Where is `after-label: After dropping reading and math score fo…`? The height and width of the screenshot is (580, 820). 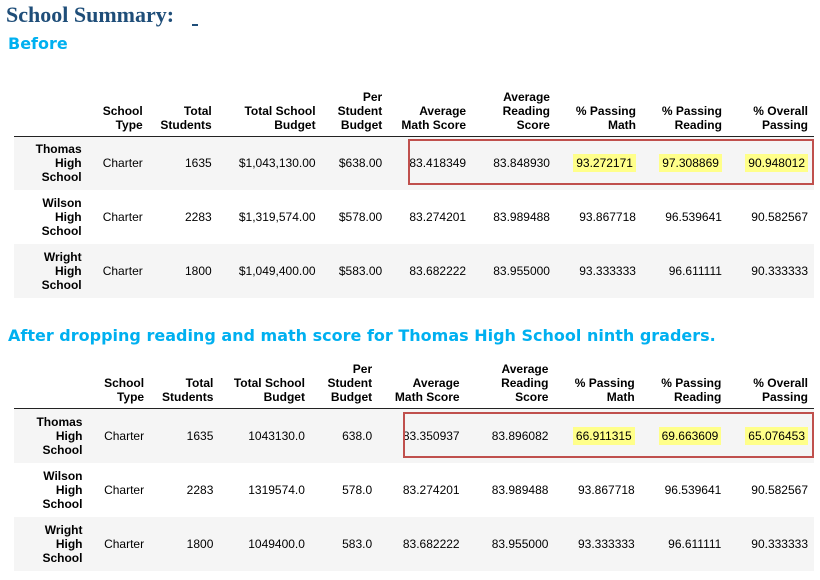
after-label: After dropping reading and math score fo… is located at coordinates (362, 335).